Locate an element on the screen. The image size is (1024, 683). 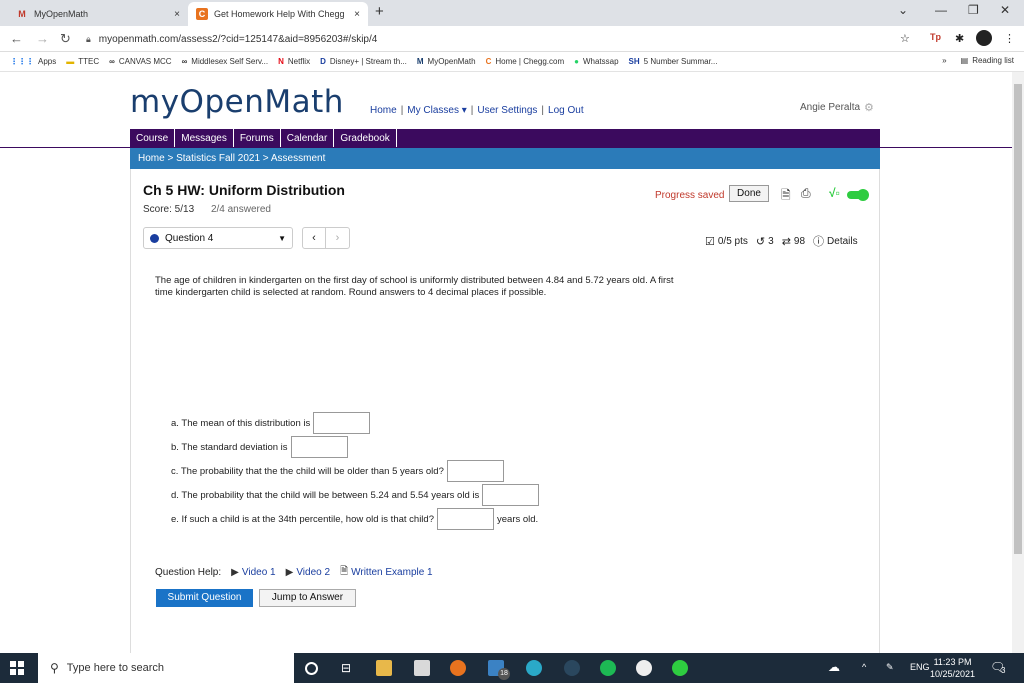
bookmark-apps: ⋮⋮⋮ Apps is located at coordinates (33, 61).